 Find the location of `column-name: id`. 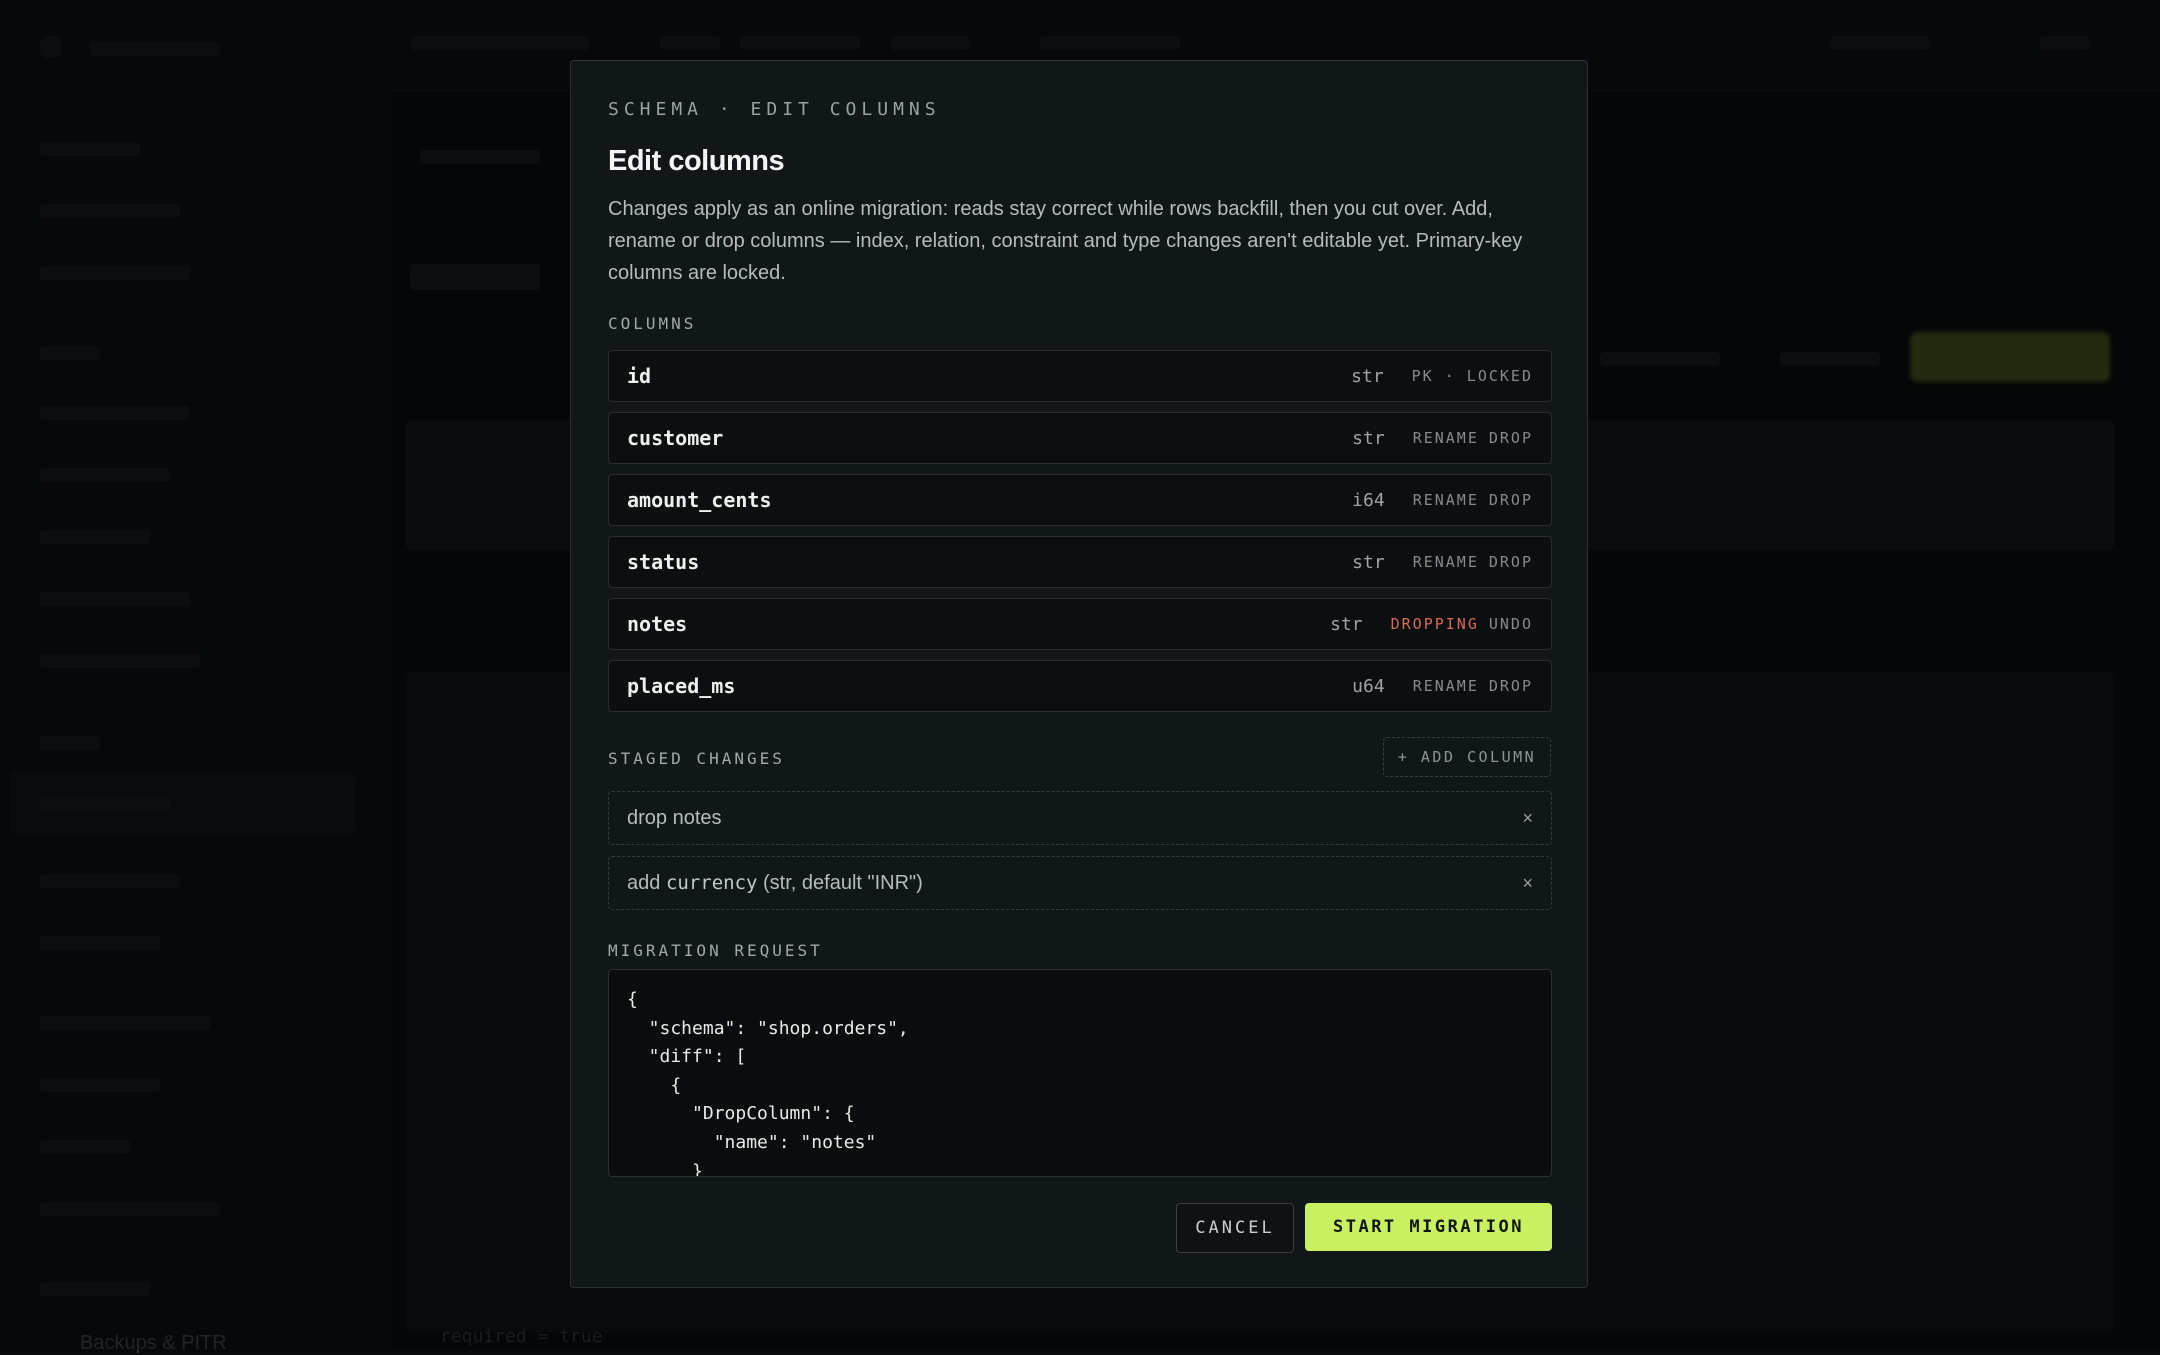

column-name: id is located at coordinates (639, 376).